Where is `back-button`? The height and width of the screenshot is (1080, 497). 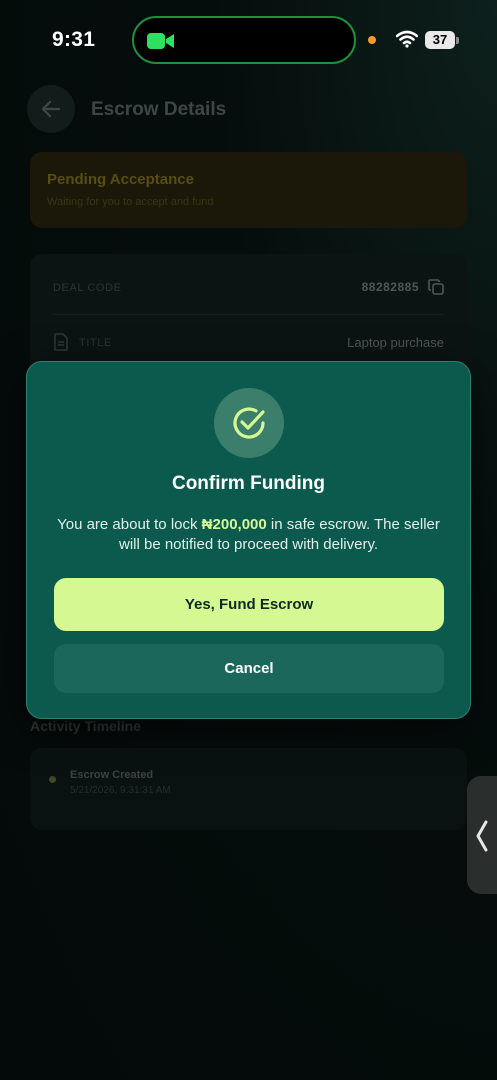 back-button is located at coordinates (51, 109).